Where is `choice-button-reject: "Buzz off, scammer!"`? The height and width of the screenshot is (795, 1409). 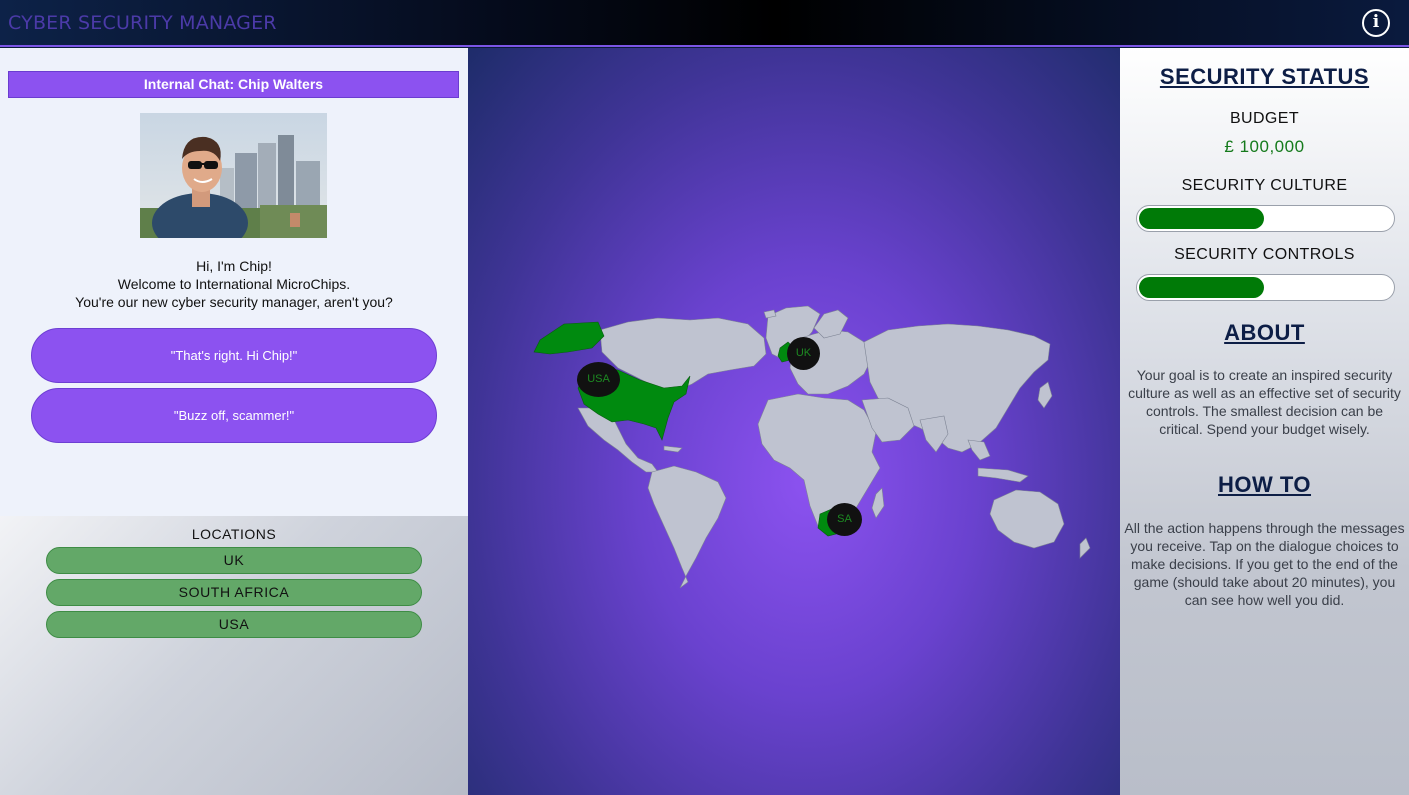
choice-button-reject: "Buzz off, scammer!" is located at coordinates (234, 415).